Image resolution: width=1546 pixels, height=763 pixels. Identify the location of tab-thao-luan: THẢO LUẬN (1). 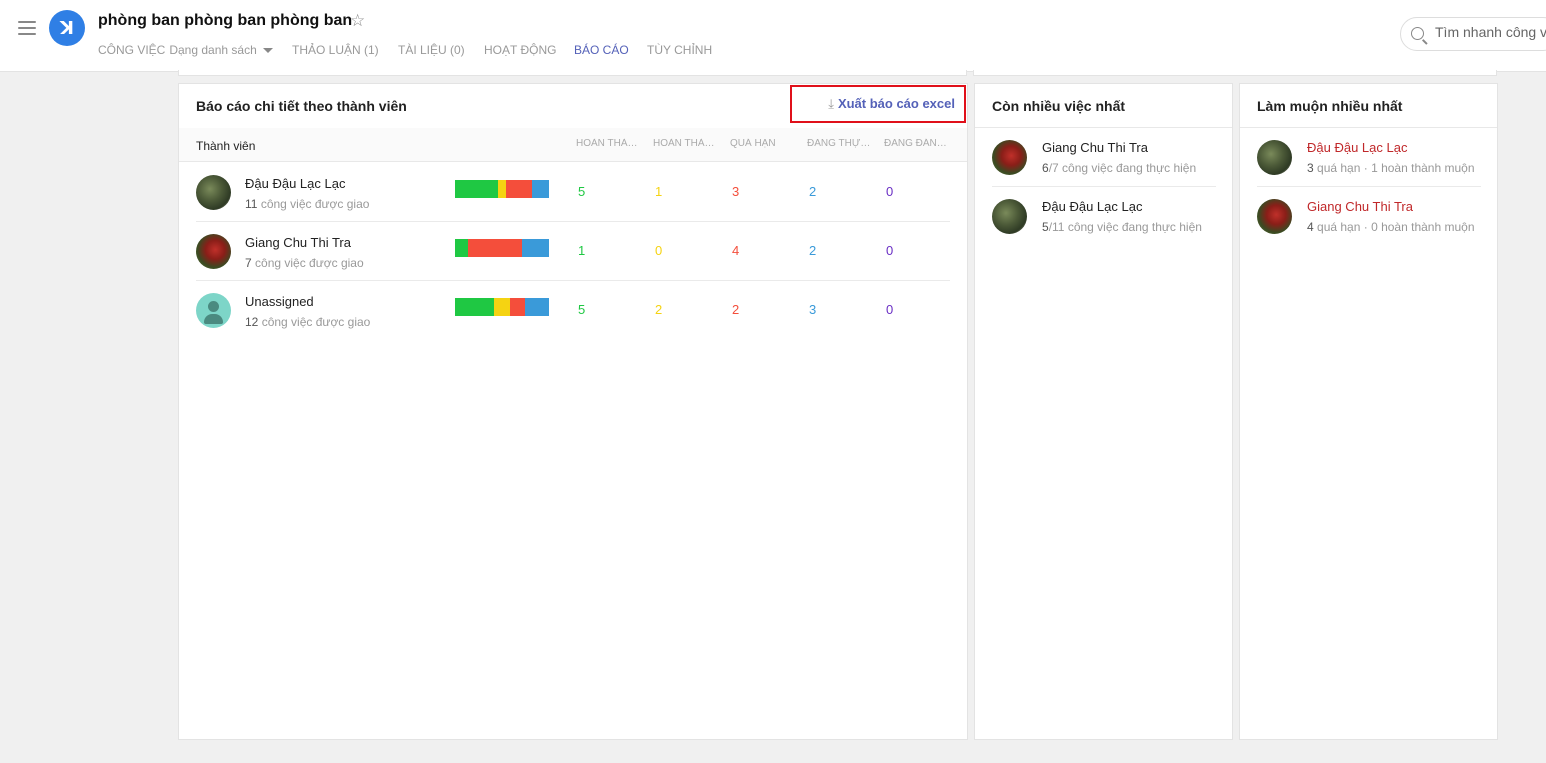
(335, 57).